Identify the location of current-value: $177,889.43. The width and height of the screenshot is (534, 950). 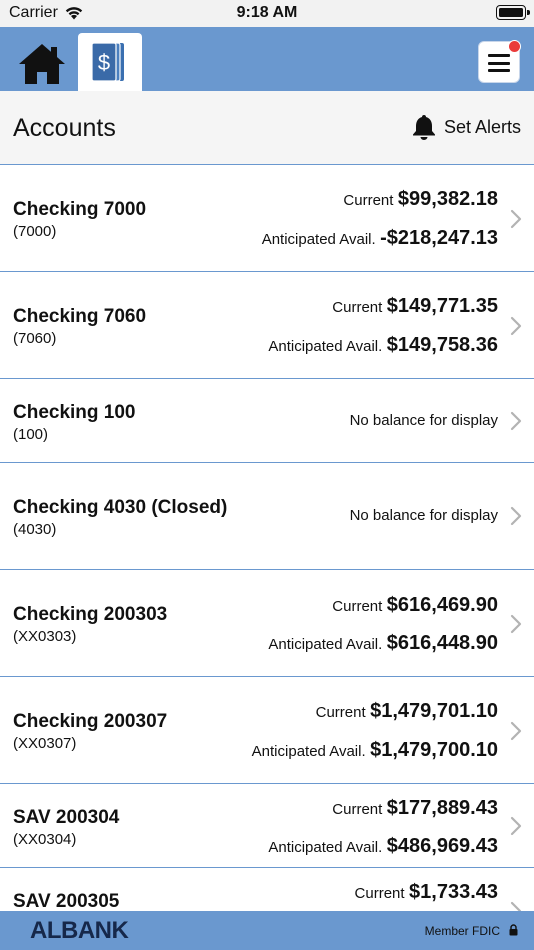
(442, 808).